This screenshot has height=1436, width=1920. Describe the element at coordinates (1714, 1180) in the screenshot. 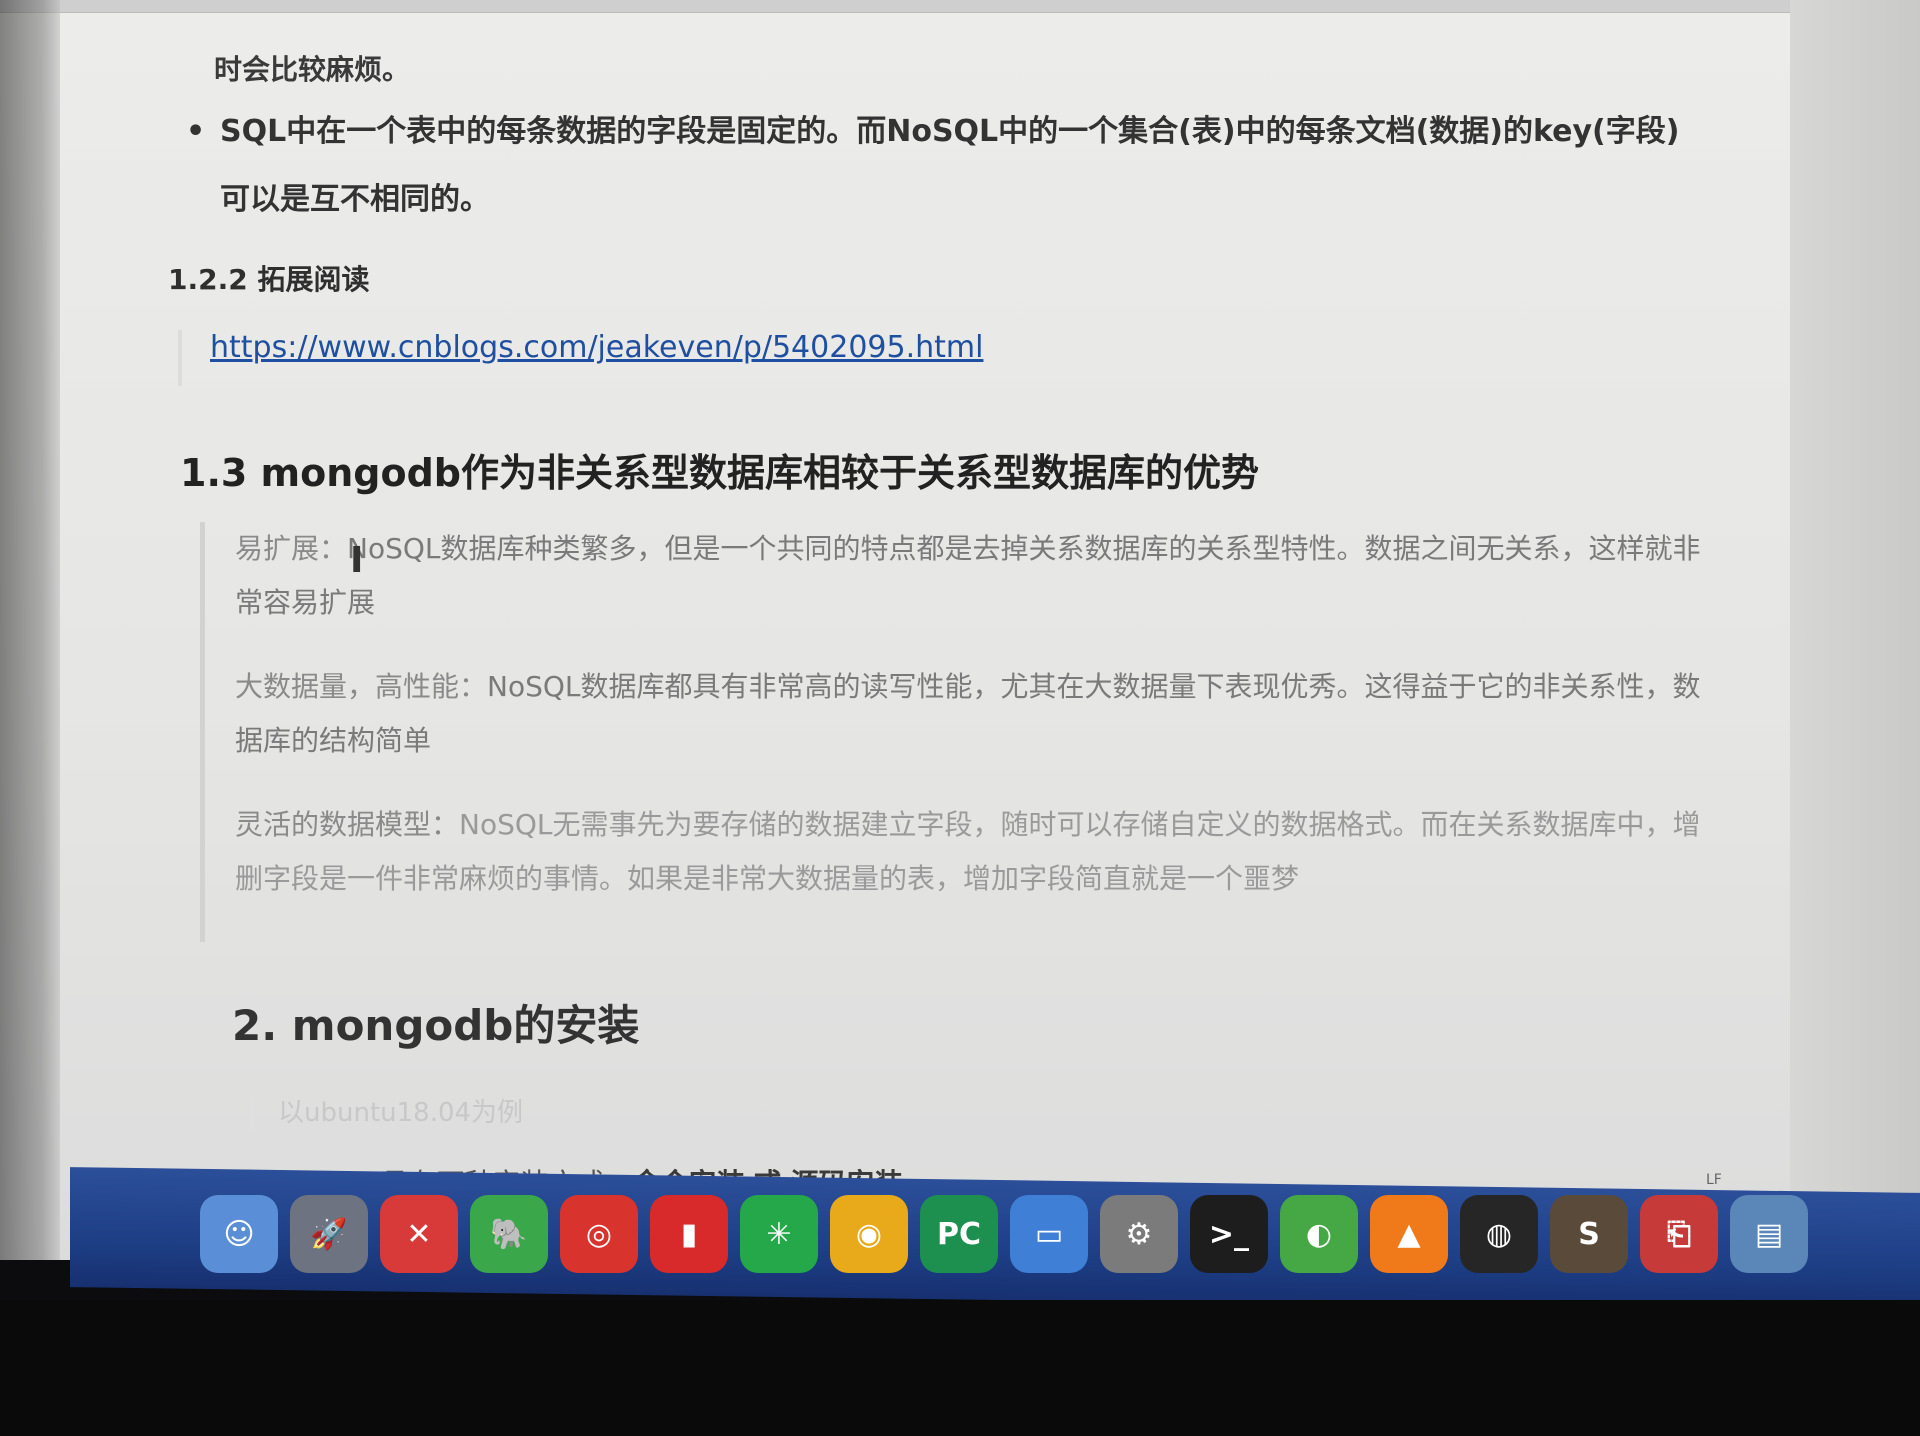

I see `line-ending: LF` at that location.